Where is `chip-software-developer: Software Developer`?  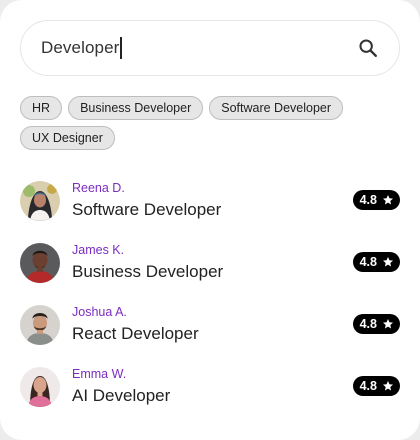
chip-software-developer: Software Developer is located at coordinates (276, 108).